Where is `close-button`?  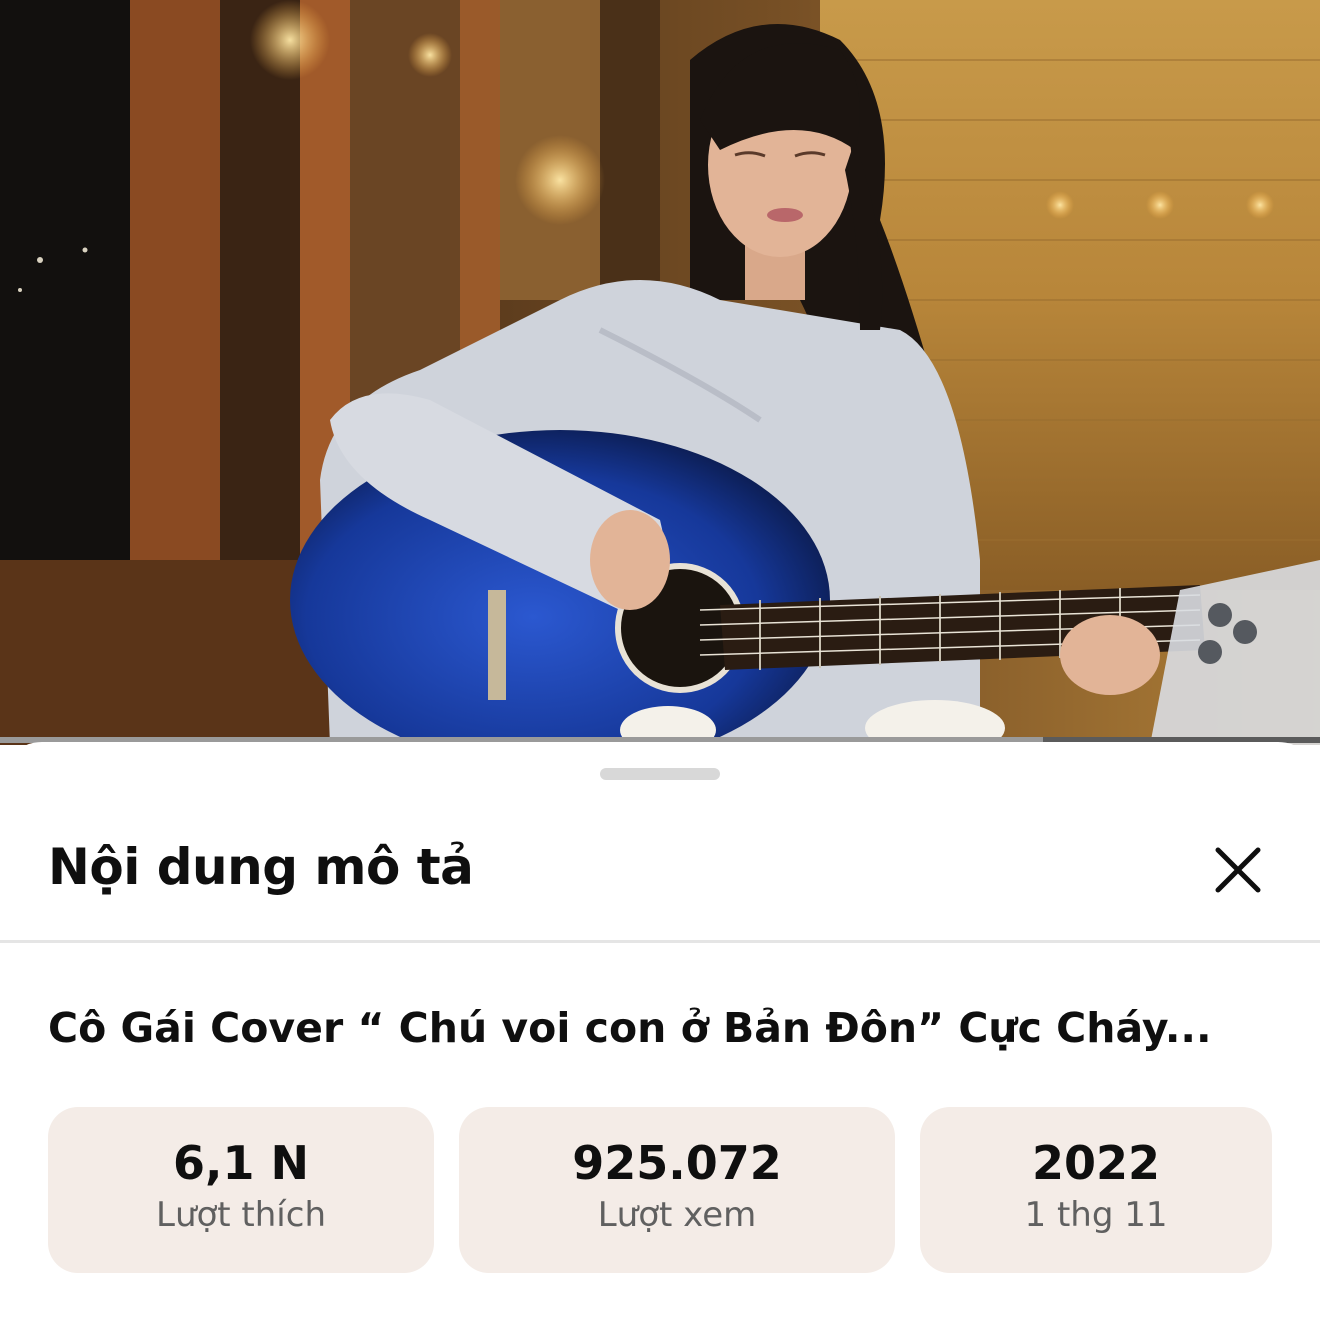 close-button is located at coordinates (1238, 870).